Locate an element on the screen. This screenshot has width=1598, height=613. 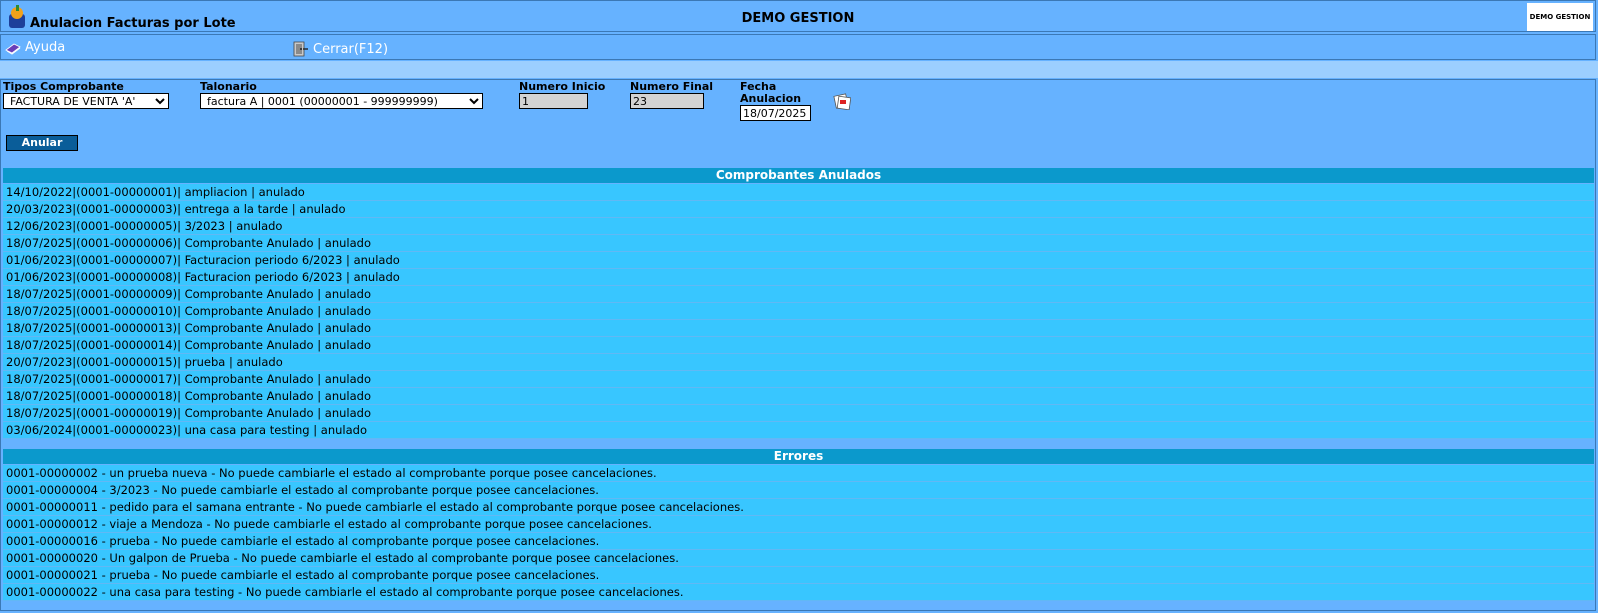
talonario-label: Talonario is located at coordinates (228, 86).